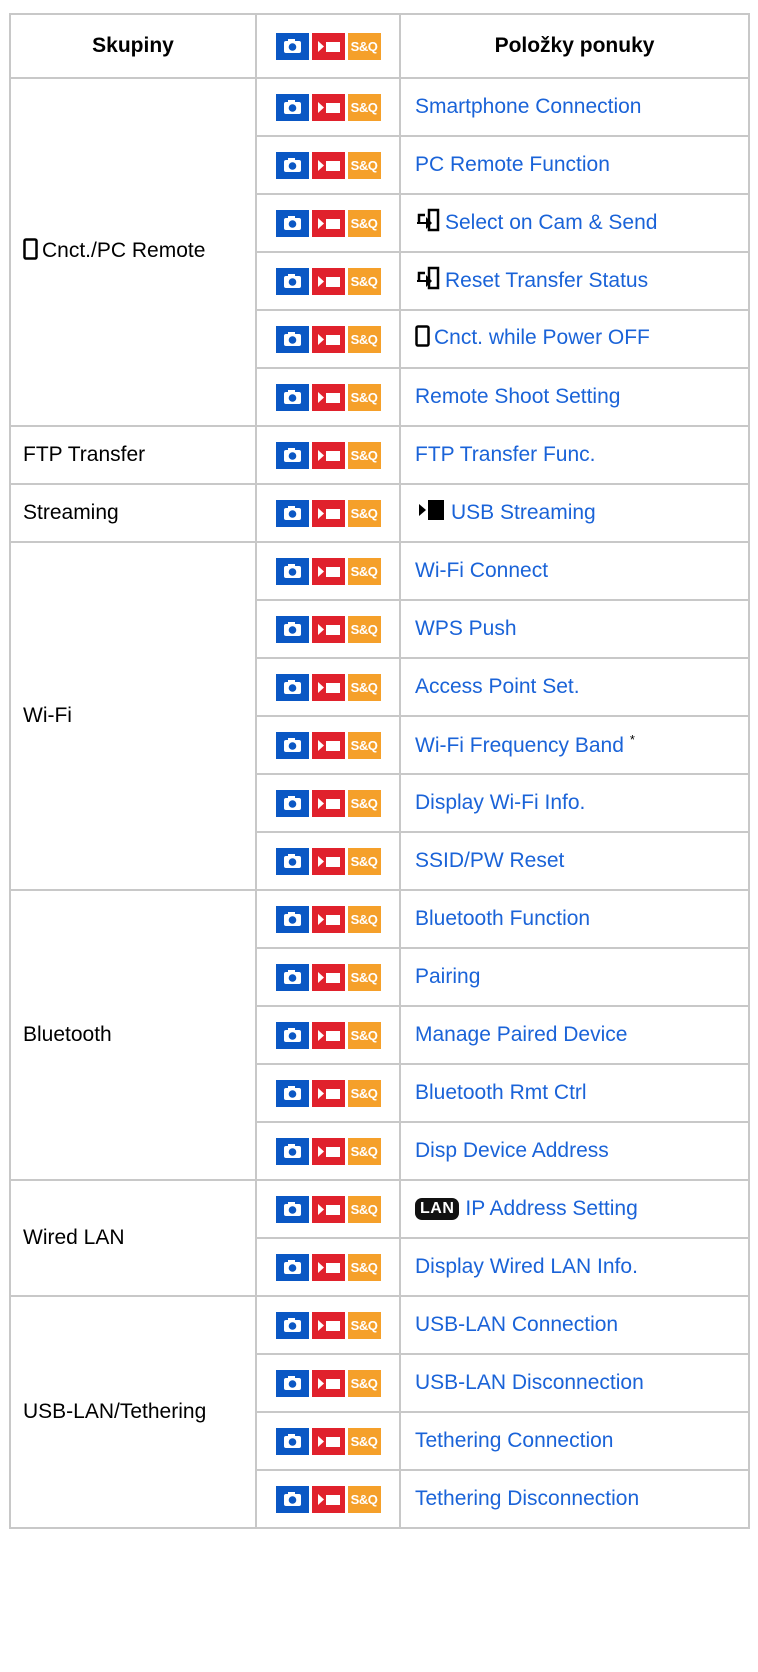  I want to click on menu-item-link: Display Wired LAN Info., so click(526, 1266).